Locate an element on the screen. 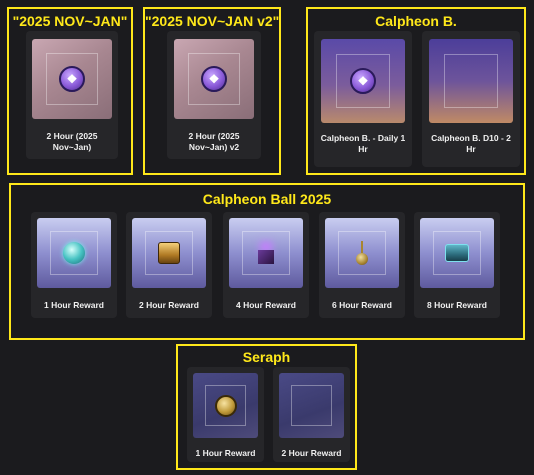 Image resolution: width=534 pixels, height=475 pixels. teal-orb-icon is located at coordinates (74, 253).